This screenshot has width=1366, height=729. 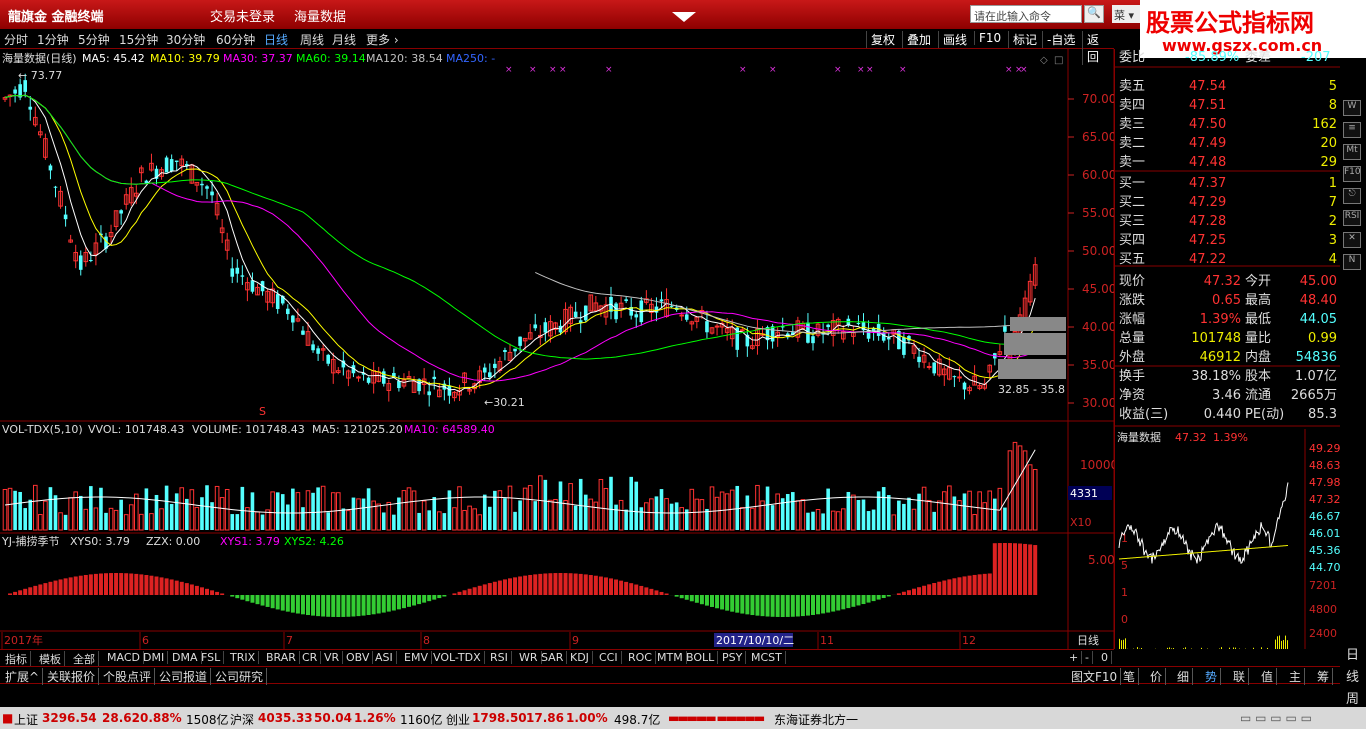 What do you see at coordinates (1352, 240) in the screenshot?
I see `right-tool-icon-6: ✕` at bounding box center [1352, 240].